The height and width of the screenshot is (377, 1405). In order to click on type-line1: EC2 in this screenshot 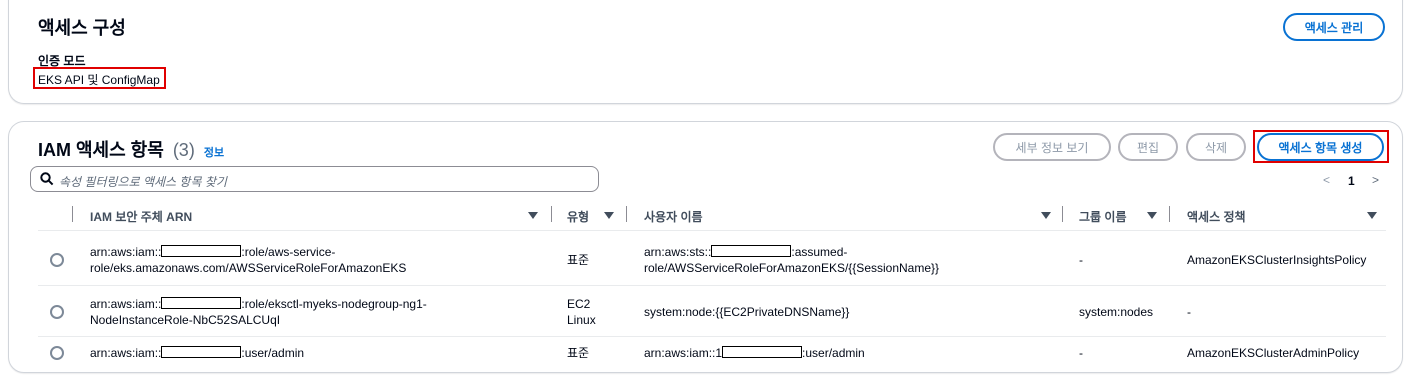, I will do `click(579, 304)`.